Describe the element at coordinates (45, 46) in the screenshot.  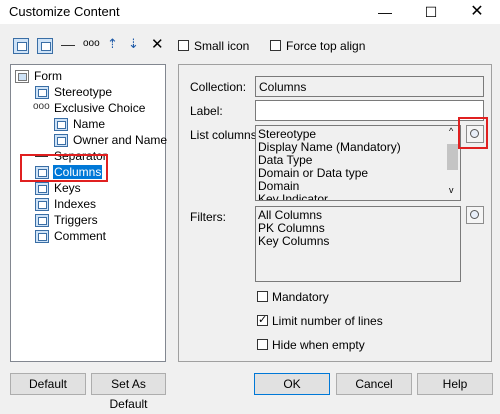
I see `add-list-icon` at that location.